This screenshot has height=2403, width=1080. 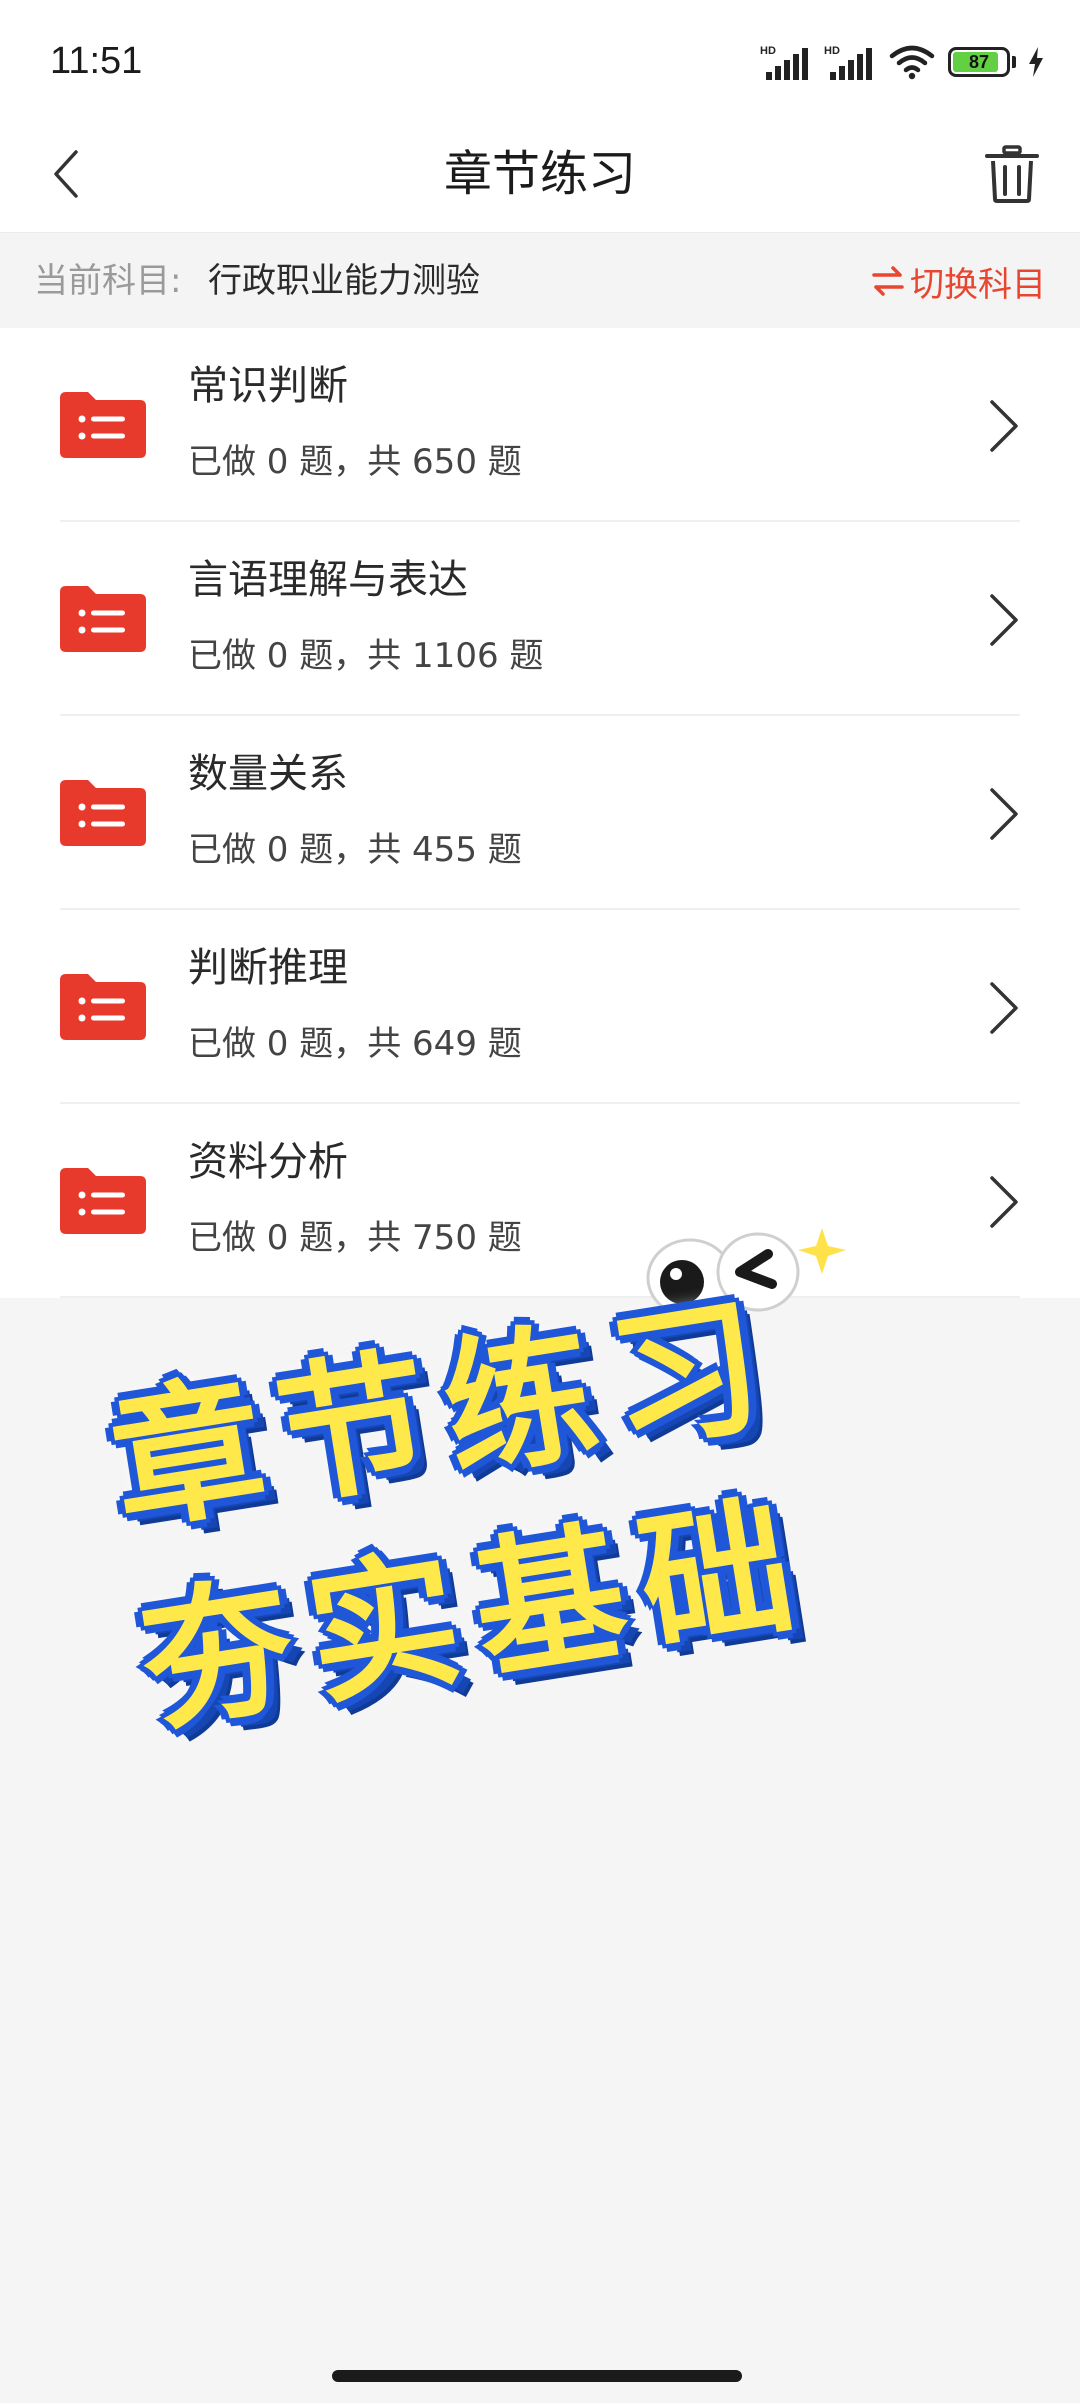 I want to click on chapter-name: 判断推理, so click(x=268, y=968).